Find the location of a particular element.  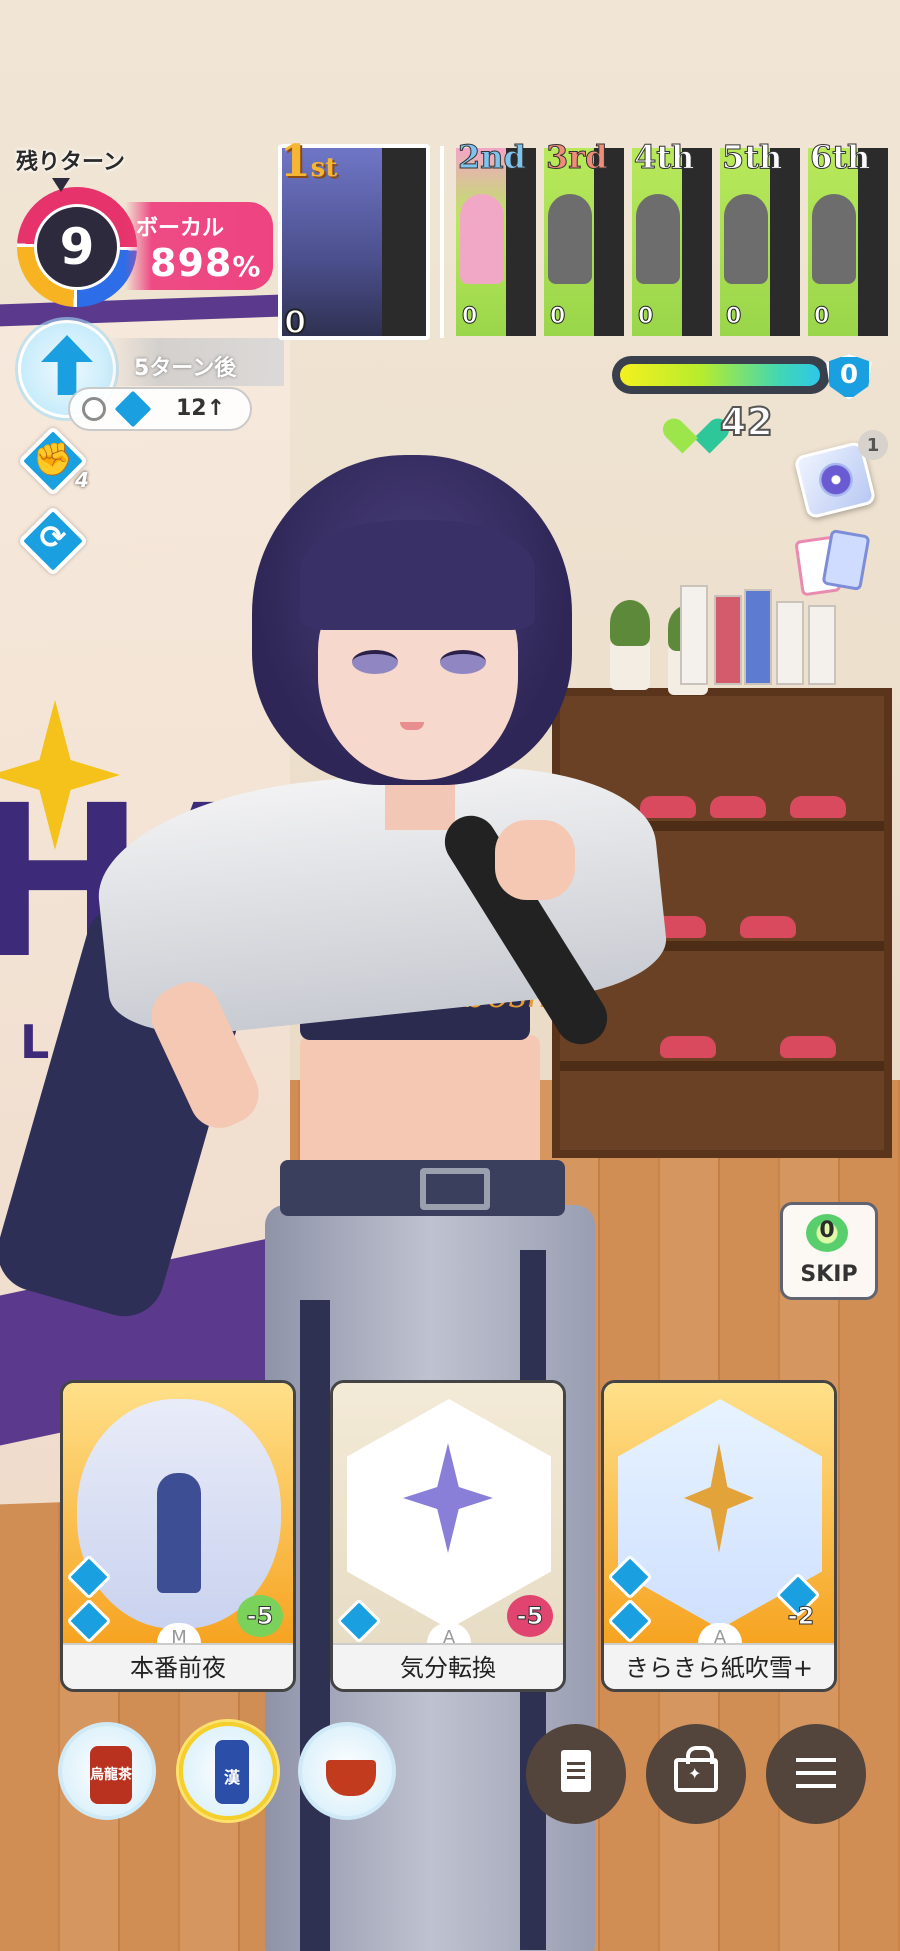

skill-card-1: -5 M 本番前夜 is located at coordinates (178, 1536).